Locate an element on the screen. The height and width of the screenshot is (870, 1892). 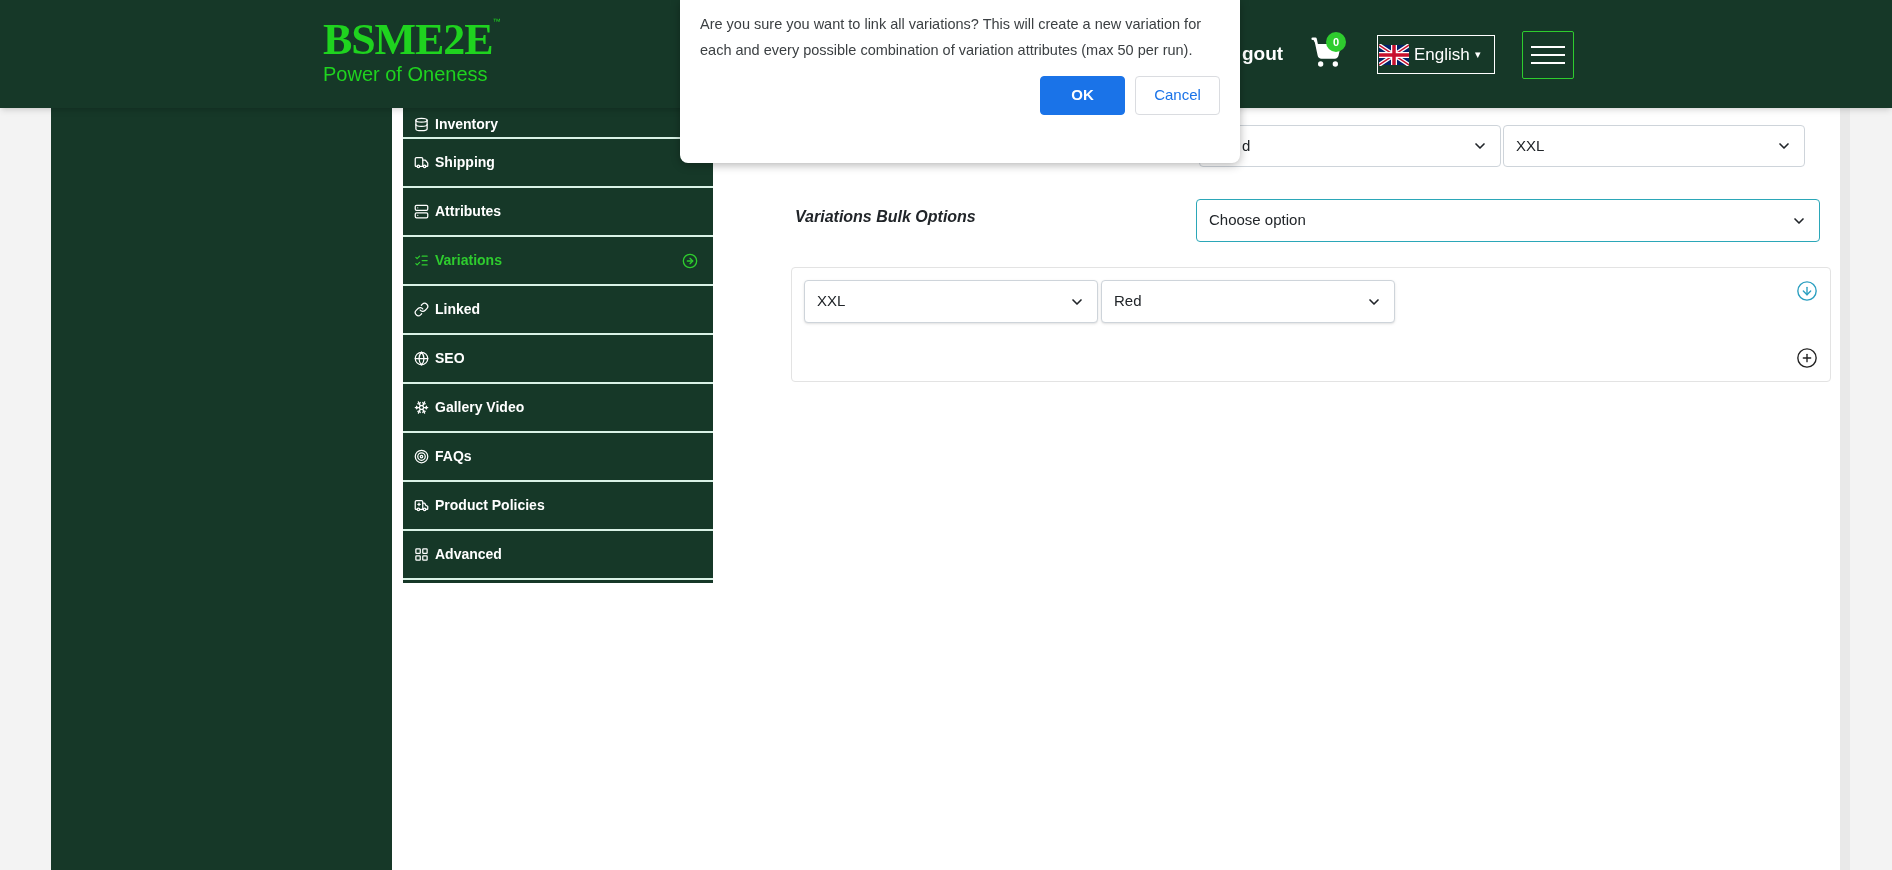
expand-icon is located at coordinates (1807, 291).